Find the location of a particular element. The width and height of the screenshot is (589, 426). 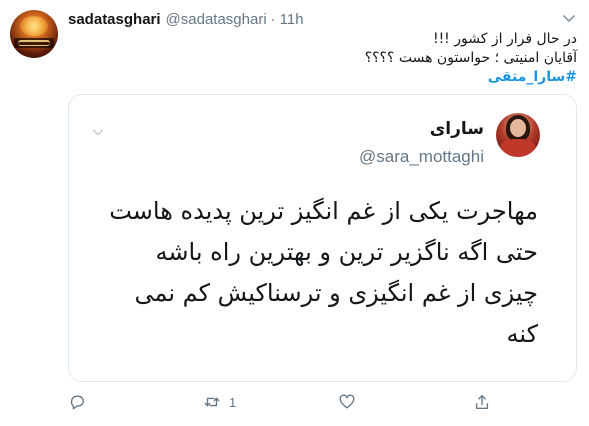

display-name: sadatasghari is located at coordinates (114, 19).